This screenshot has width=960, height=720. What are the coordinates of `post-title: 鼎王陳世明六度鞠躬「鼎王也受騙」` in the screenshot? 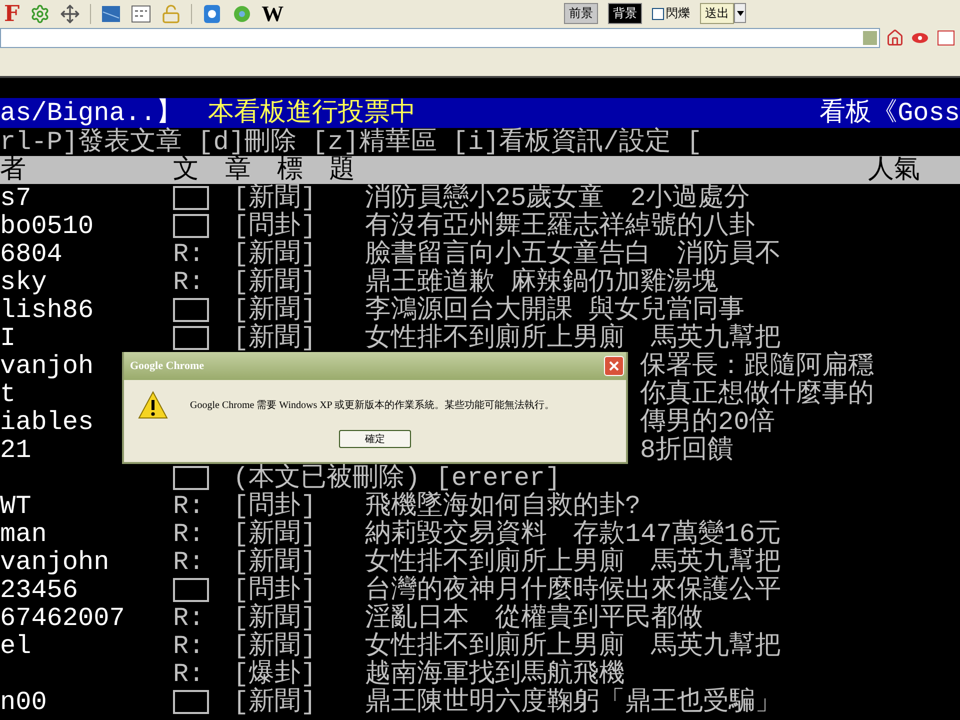 It's located at (573, 702).